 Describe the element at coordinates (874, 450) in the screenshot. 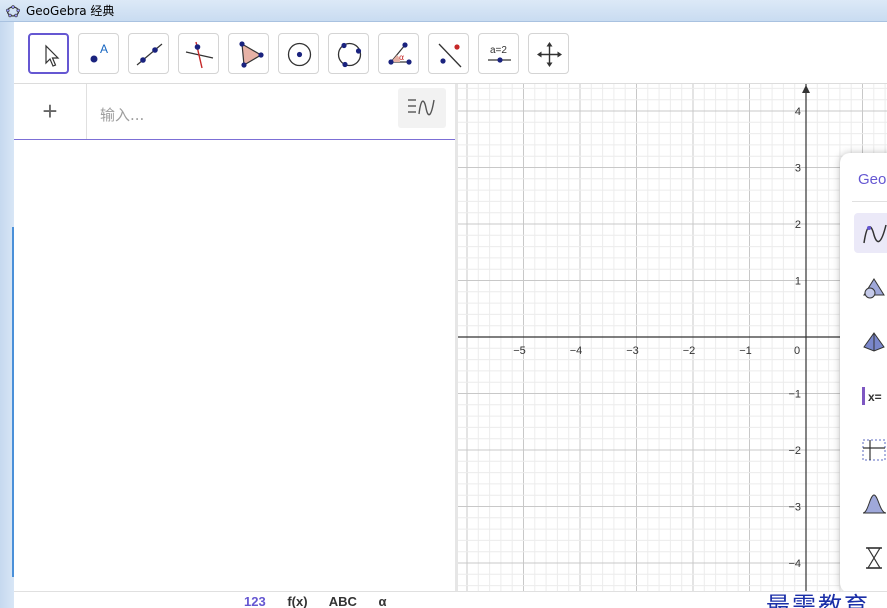

I see `table-icon` at that location.